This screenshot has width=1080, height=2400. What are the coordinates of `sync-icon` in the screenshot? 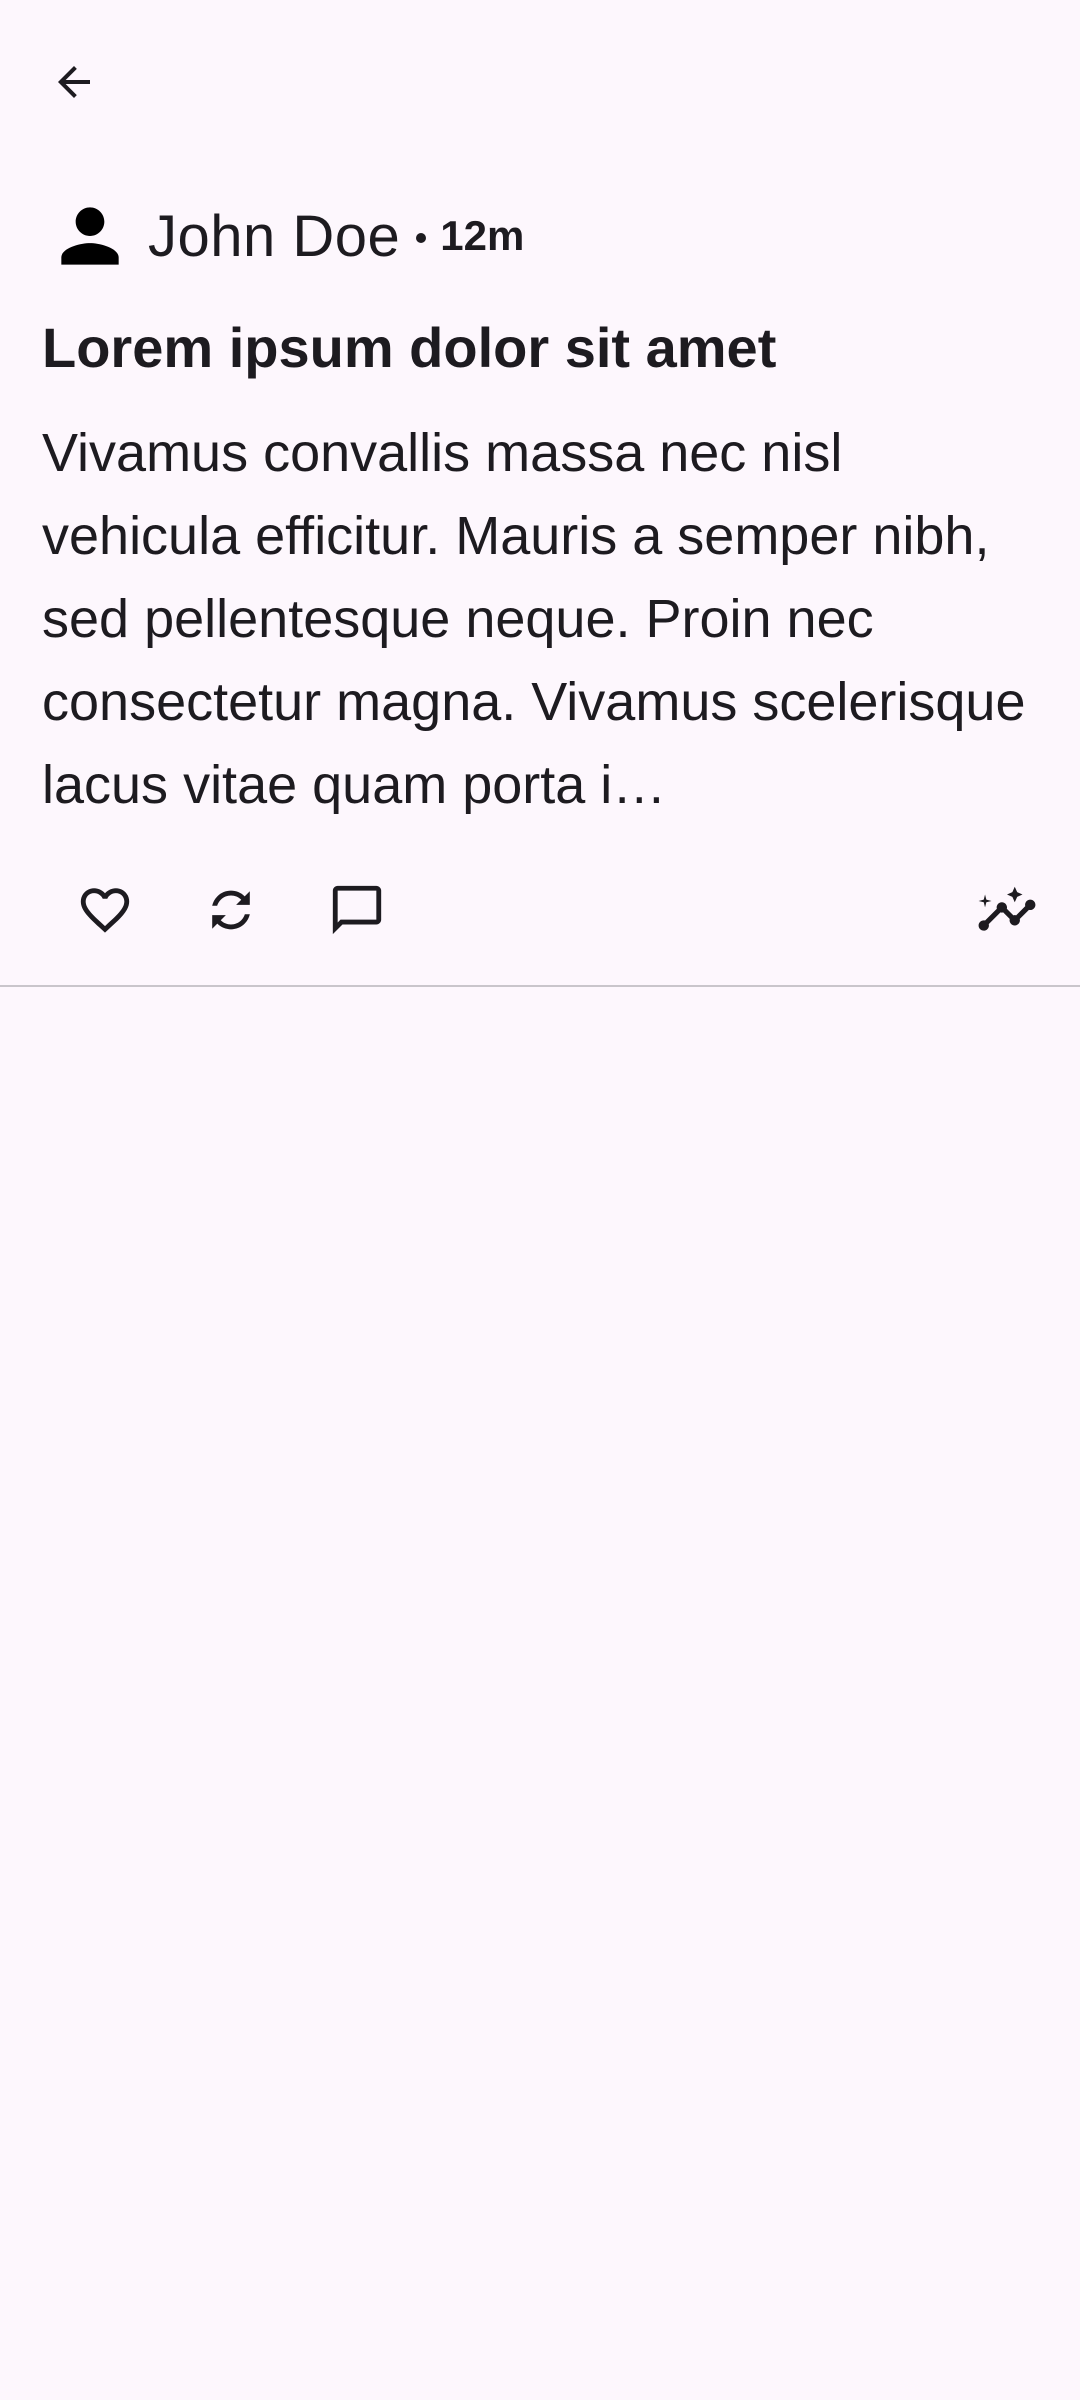 It's located at (231, 910).